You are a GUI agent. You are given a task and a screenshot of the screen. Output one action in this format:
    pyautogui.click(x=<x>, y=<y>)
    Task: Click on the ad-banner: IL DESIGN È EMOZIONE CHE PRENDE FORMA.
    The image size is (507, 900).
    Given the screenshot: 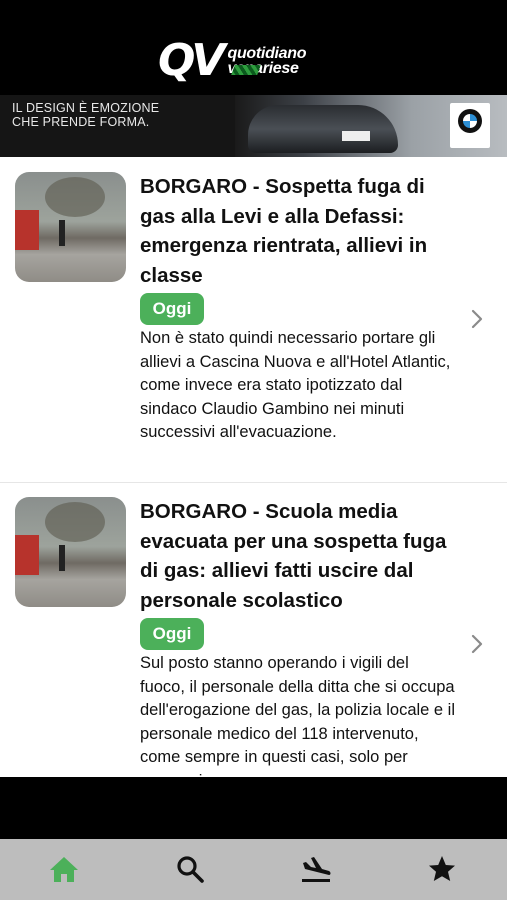 What is the action you would take?
    pyautogui.click(x=253, y=126)
    